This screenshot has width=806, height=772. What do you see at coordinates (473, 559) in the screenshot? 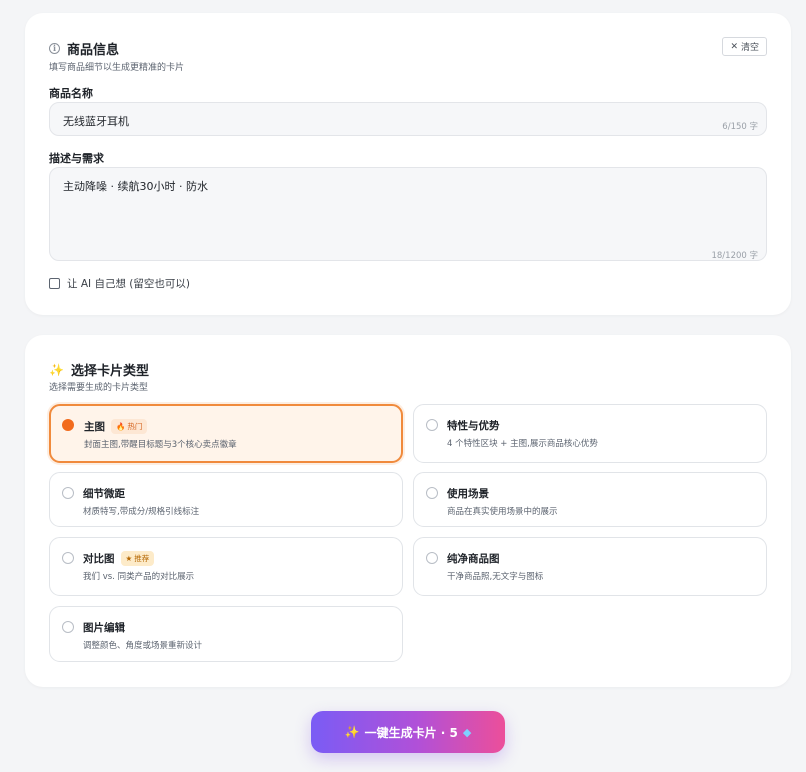
I see `option-title: 纯净商品图` at bounding box center [473, 559].